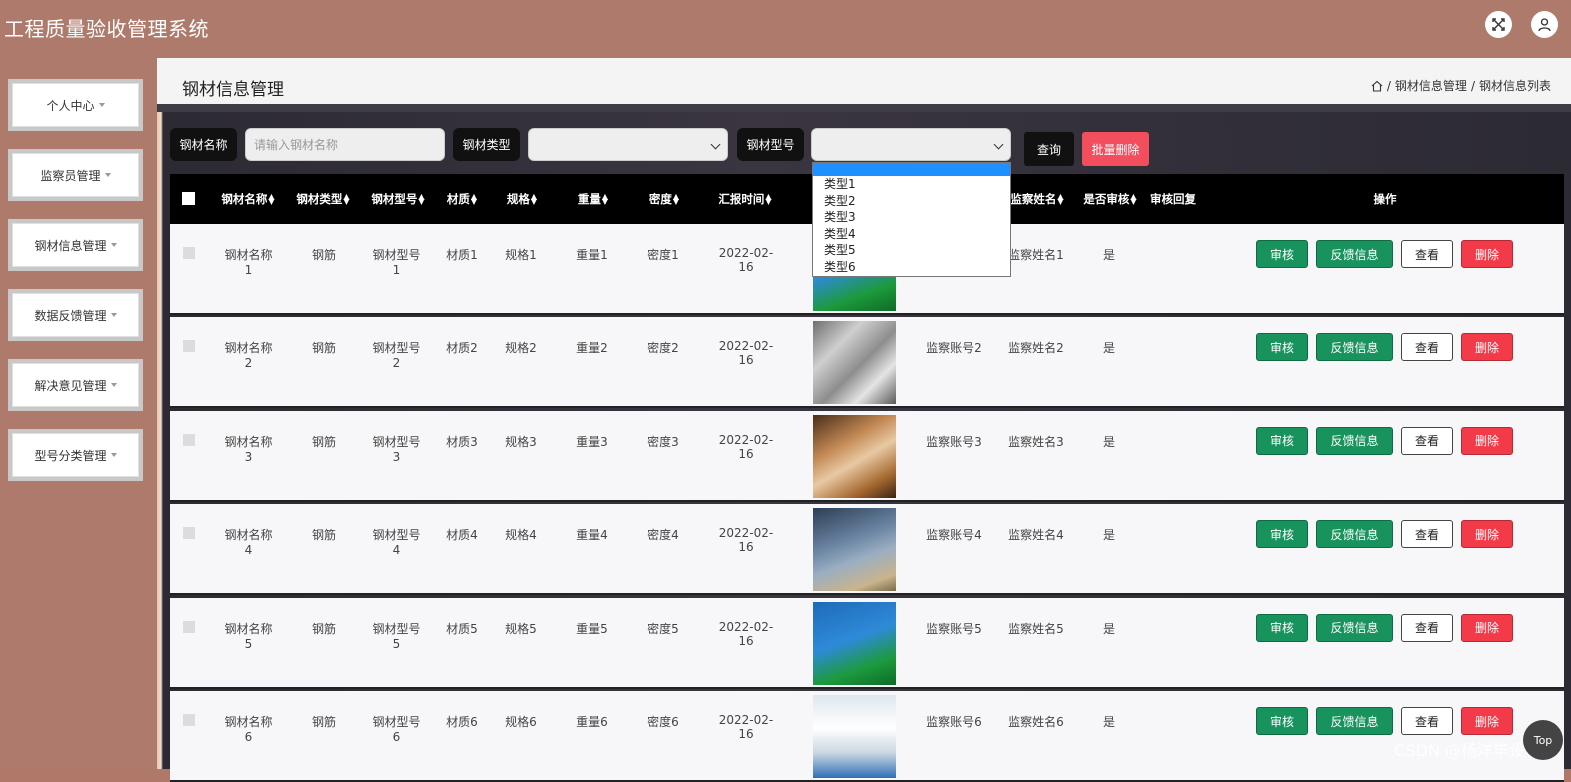 This screenshot has width=1571, height=782. Describe the element at coordinates (715, 144) in the screenshot. I see `chevron-down-icon` at that location.